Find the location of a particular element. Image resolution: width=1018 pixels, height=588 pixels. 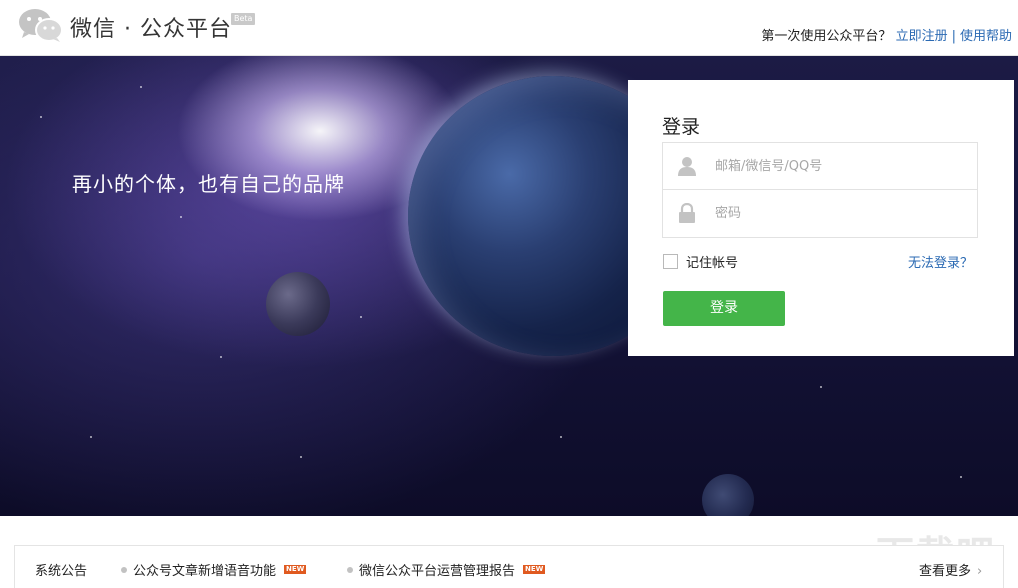

top-header: 微信 · 公众平台 Beta 第一次使用公众平台？ 立即注册 | 使用帮助 is located at coordinates (509, 28).